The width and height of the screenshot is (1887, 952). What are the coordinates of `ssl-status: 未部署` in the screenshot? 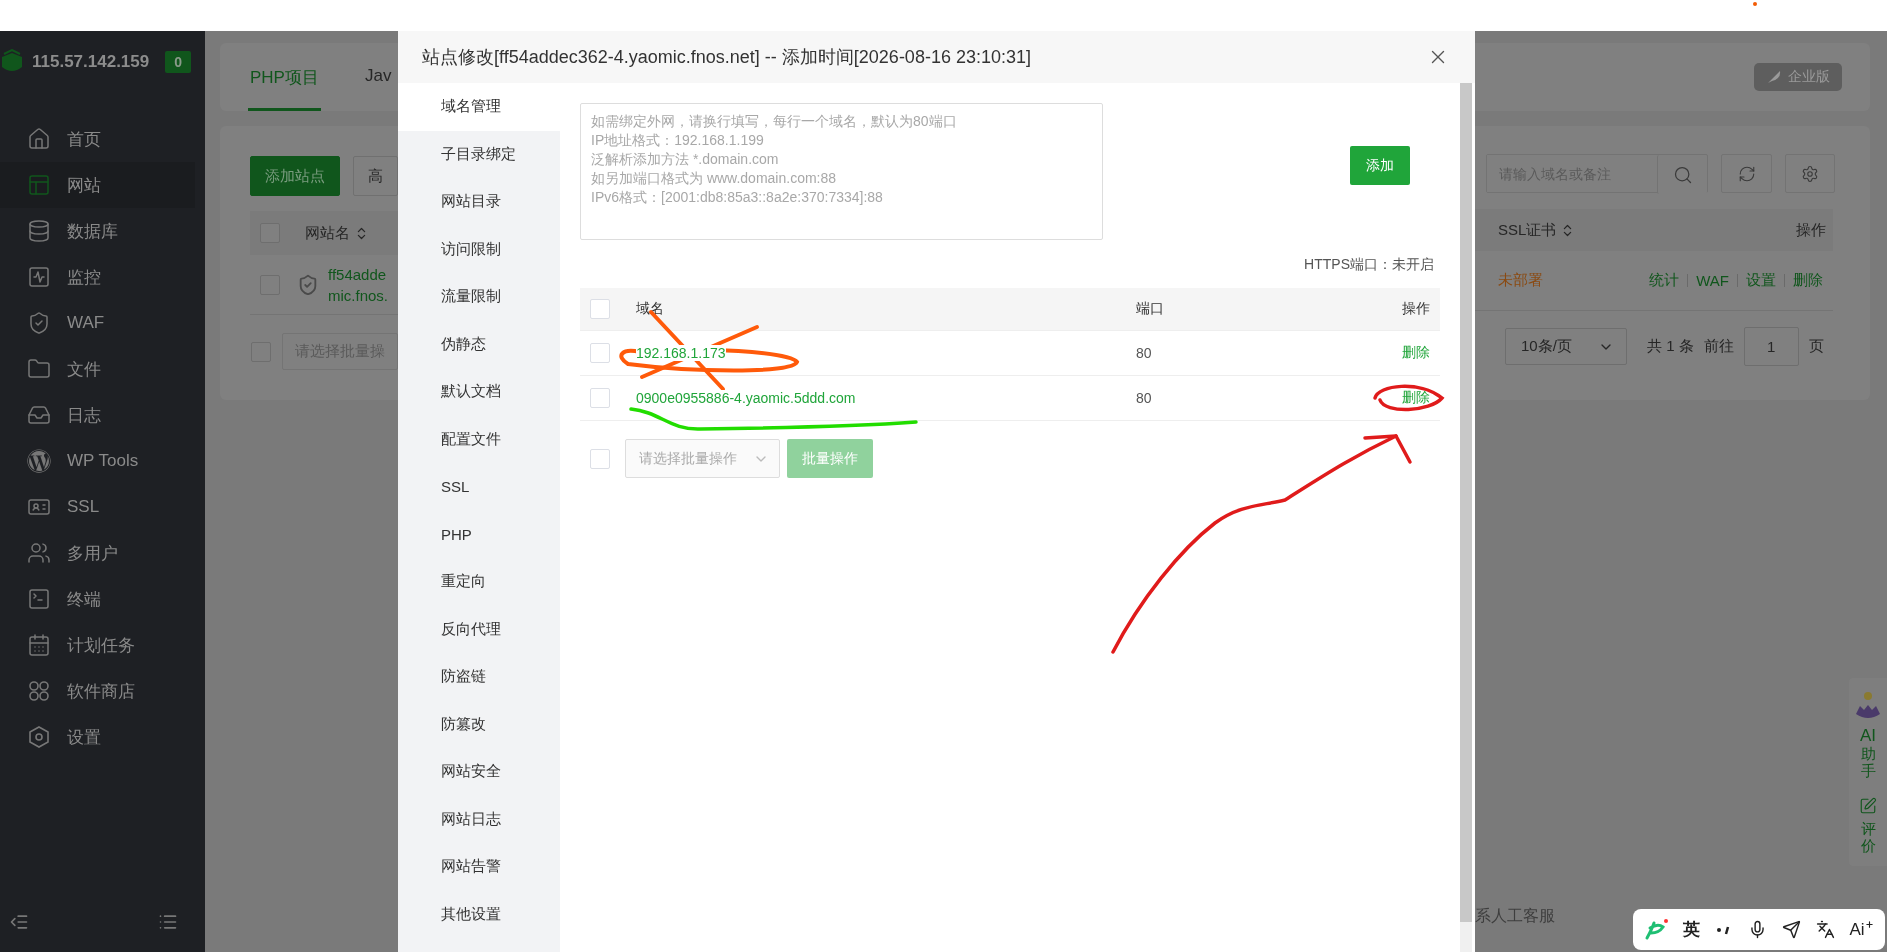 It's located at (1520, 280).